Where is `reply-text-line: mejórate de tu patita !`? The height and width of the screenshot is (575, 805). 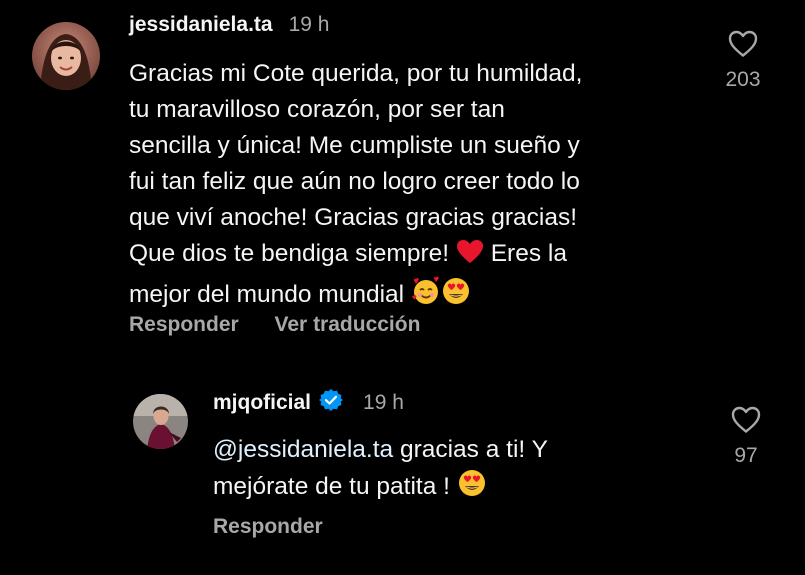 reply-text-line: mejórate de tu patita ! is located at coordinates (453, 488).